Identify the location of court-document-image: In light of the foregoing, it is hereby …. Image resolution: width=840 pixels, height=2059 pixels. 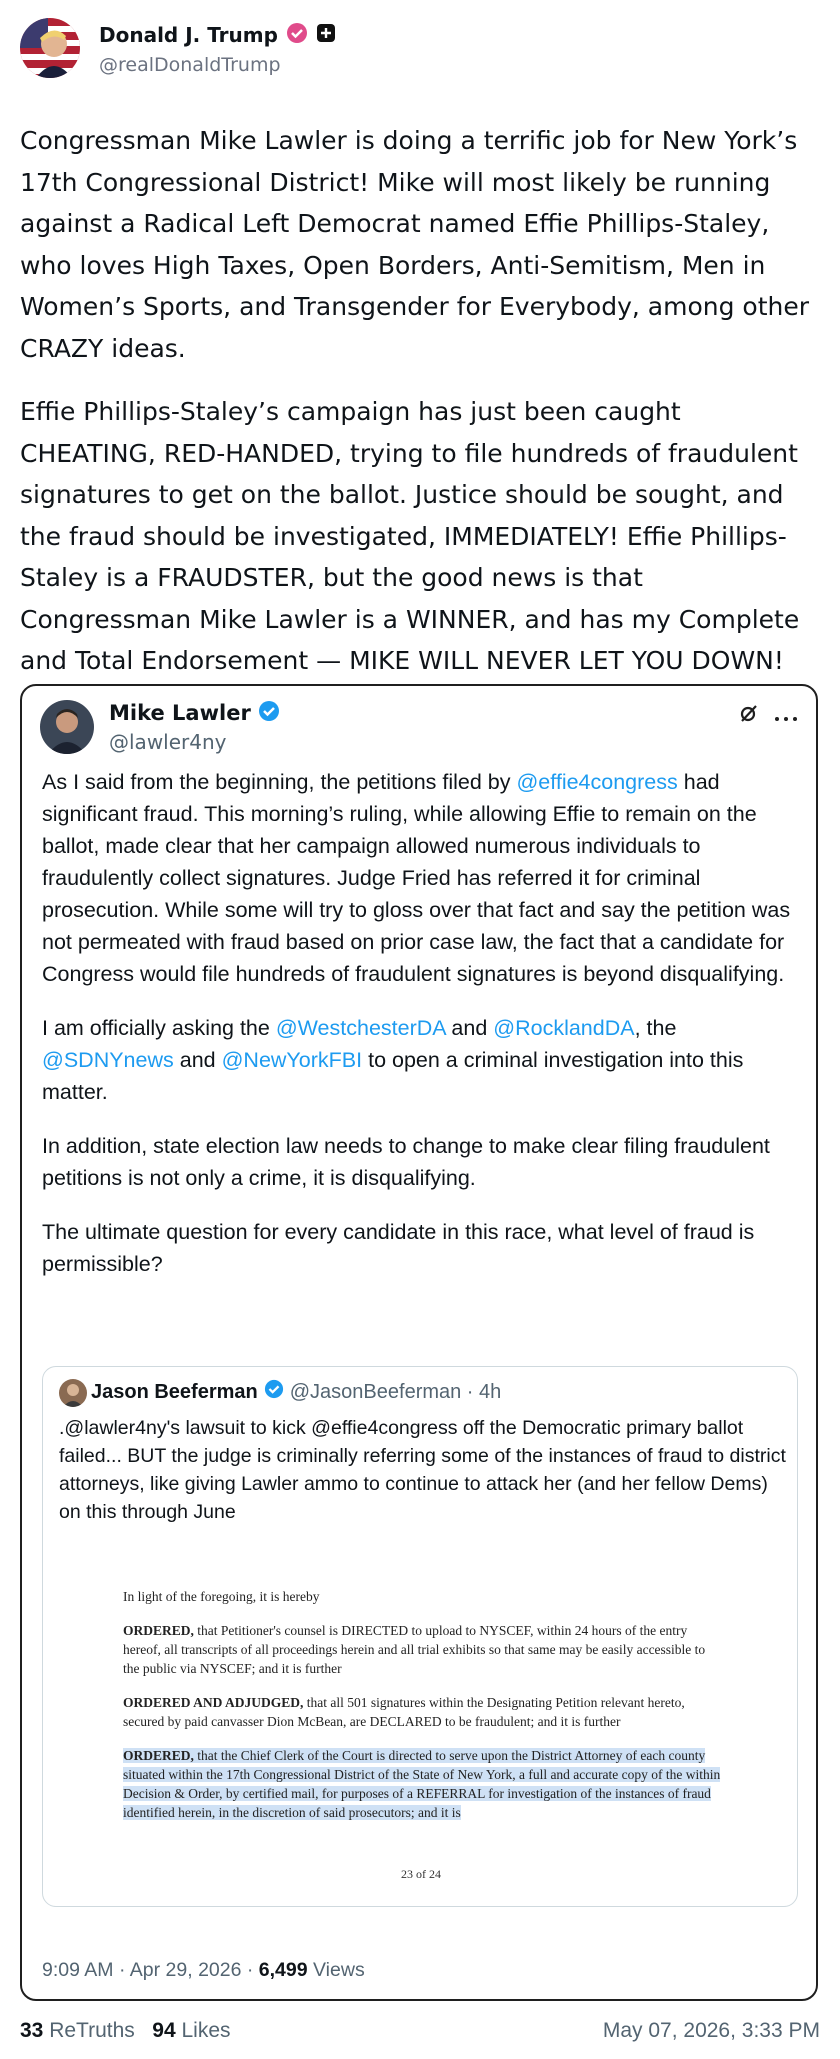
(423, 1712).